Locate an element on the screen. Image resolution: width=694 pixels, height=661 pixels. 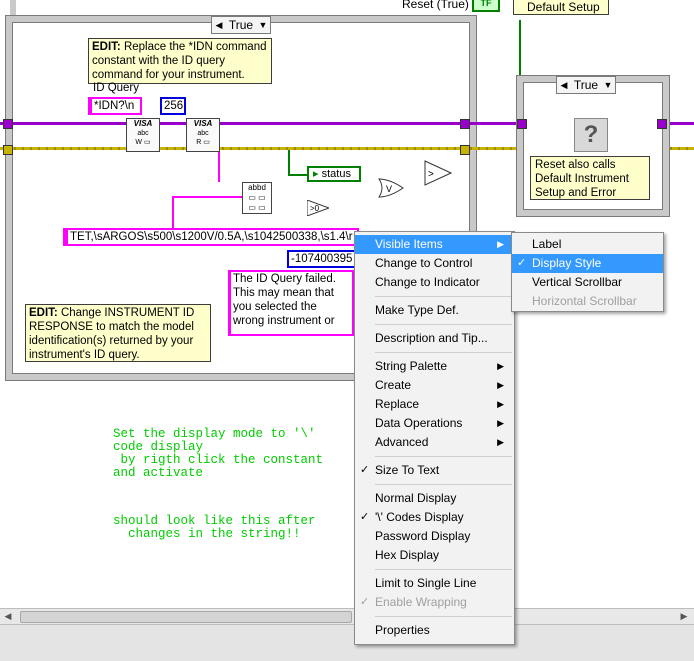
green-wire-status is located at coordinates (289, 162).